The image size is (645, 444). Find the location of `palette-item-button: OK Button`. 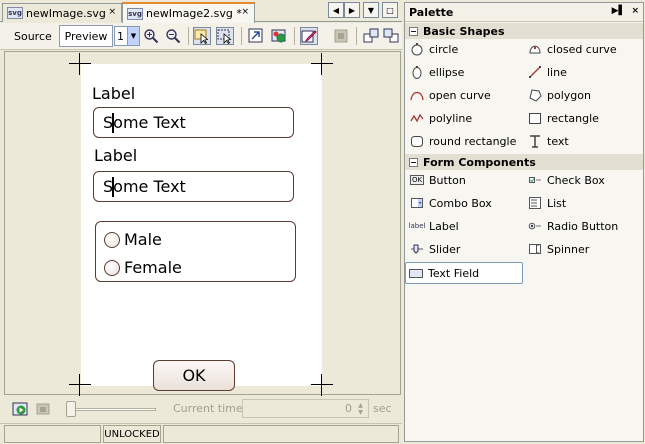

palette-item-button: OK Button is located at coordinates (437, 180).